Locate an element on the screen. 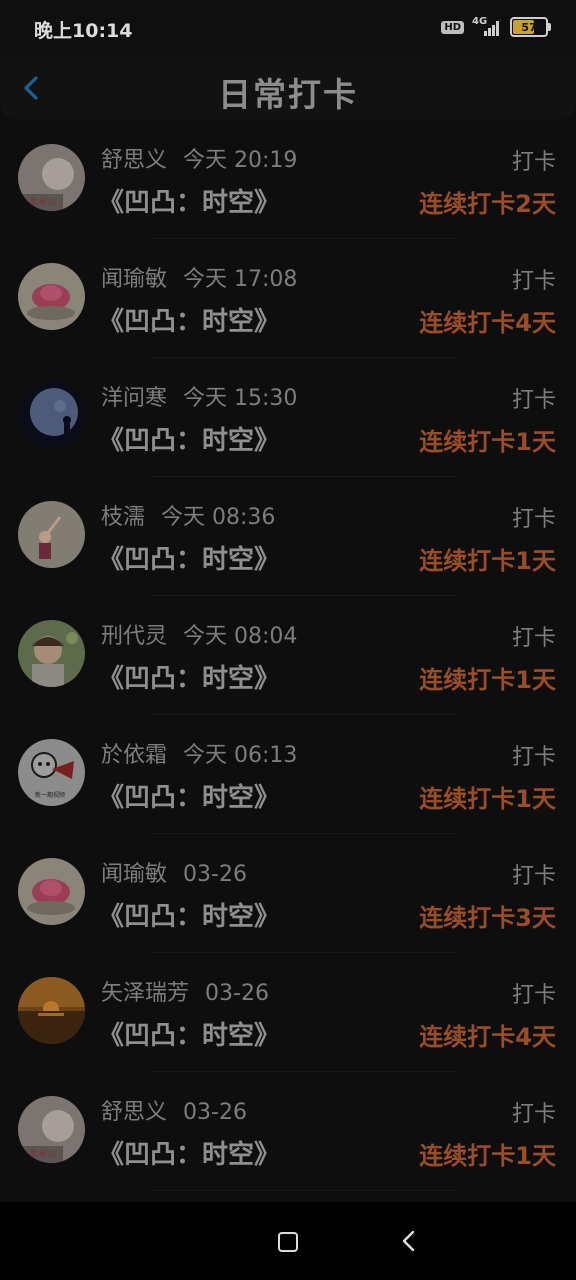  page-title: 日常打卡 is located at coordinates (288, 94).